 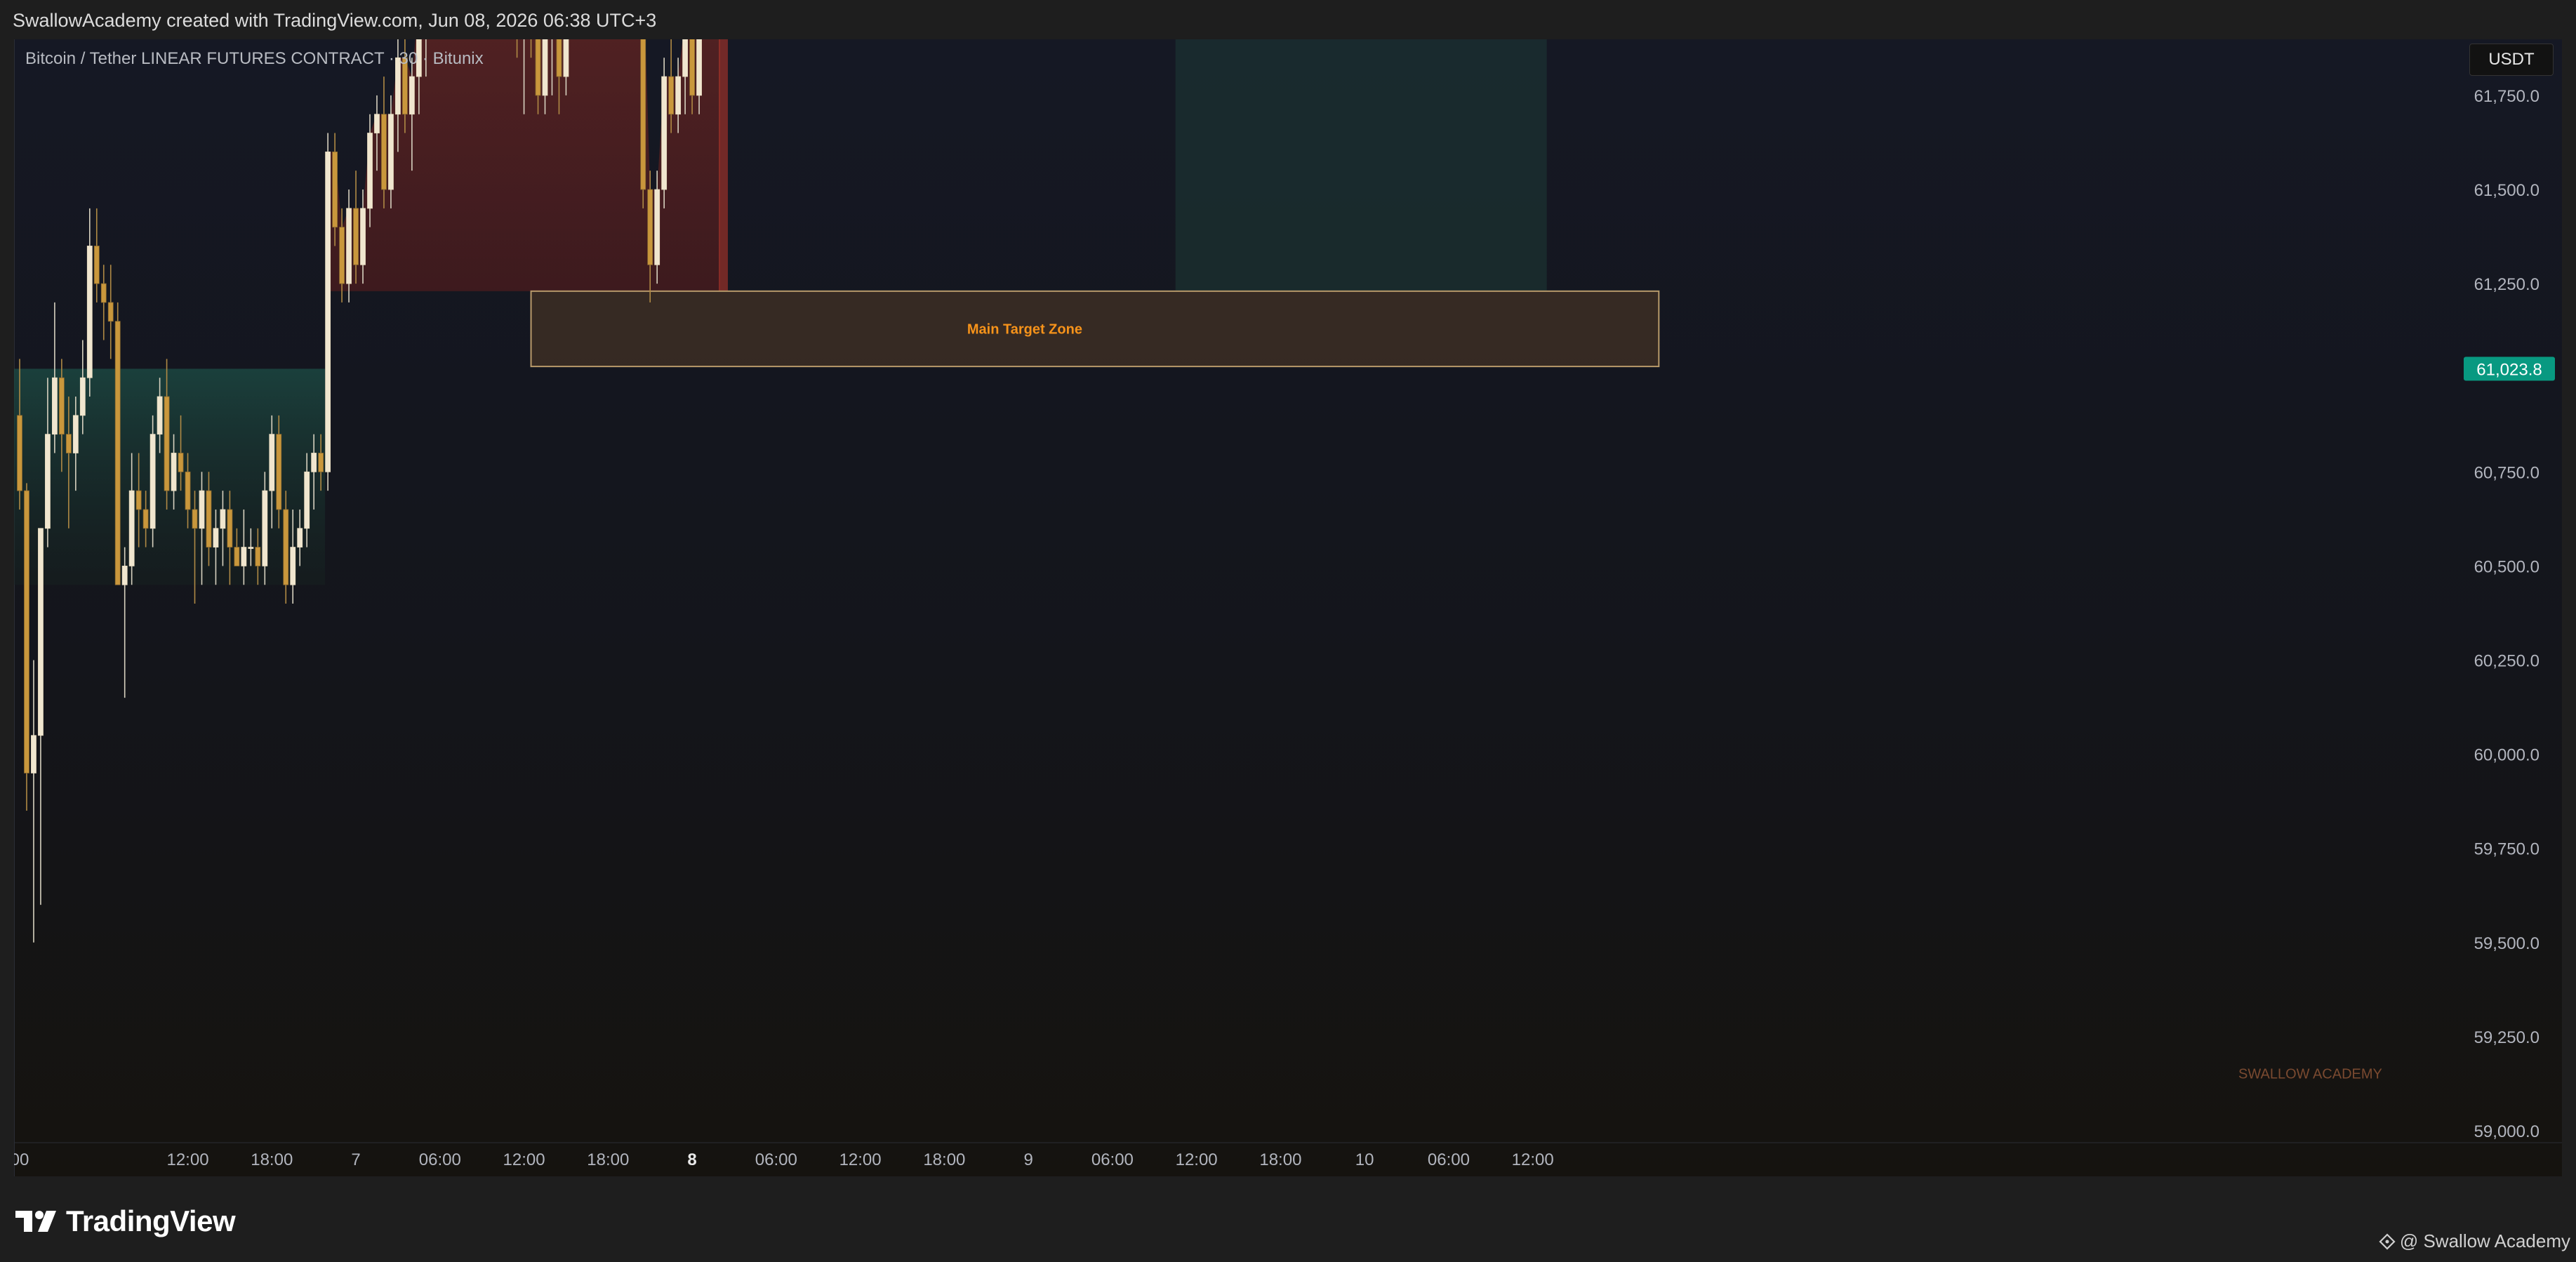 I want to click on footer: TradingView @ Swallow Academy, so click(x=1288, y=1219).